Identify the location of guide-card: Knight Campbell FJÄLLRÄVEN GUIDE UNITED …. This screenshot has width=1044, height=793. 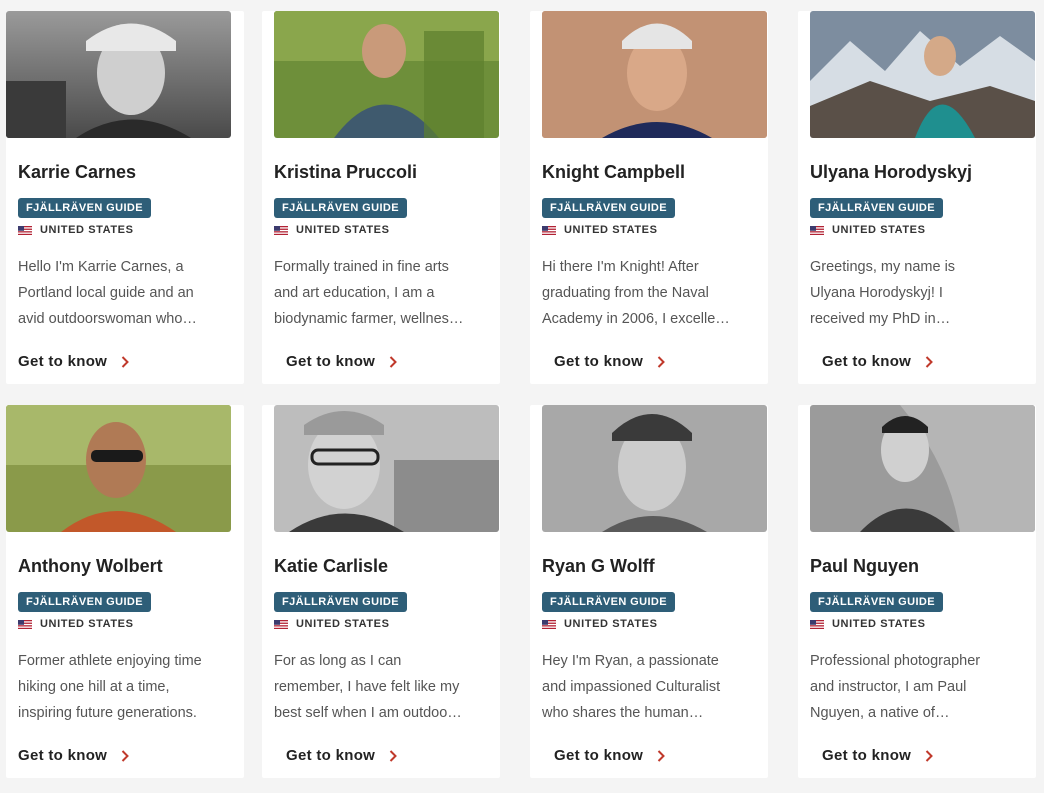
(649, 197).